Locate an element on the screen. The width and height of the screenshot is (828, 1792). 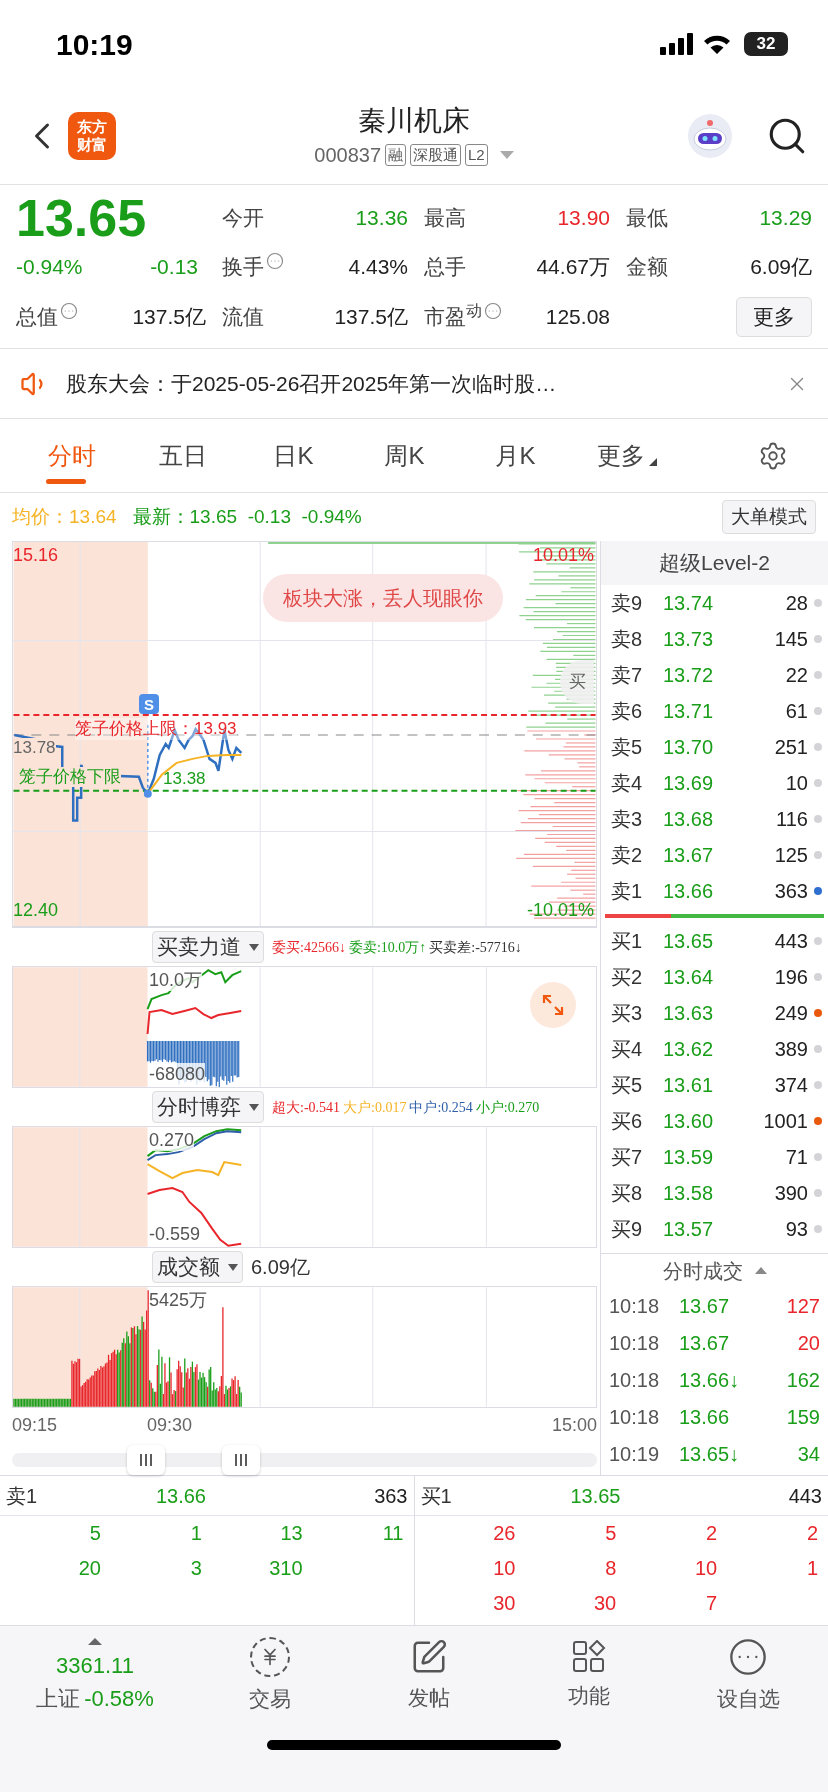
queue-order: 1 is located at coordinates (811, 1568).